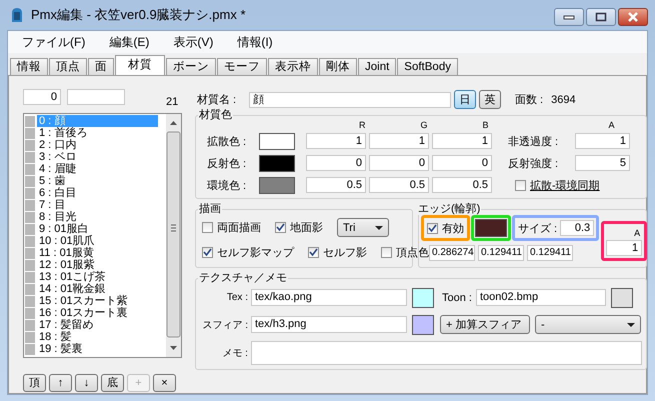 The image size is (655, 401). Describe the element at coordinates (193, 42) in the screenshot. I see `menu-item: 表示(V)` at that location.